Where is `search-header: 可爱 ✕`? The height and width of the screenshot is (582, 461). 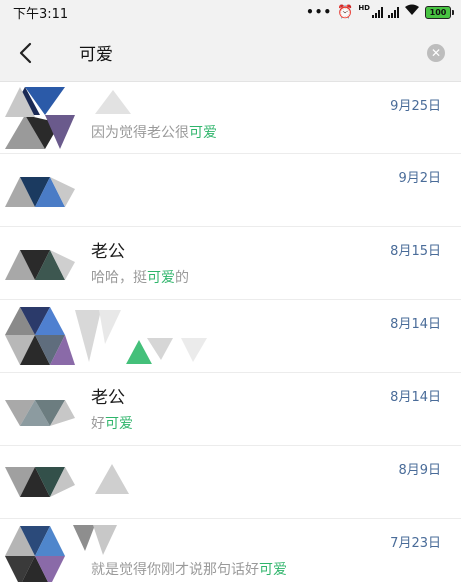
search-header: 可爱 ✕ is located at coordinates (230, 53).